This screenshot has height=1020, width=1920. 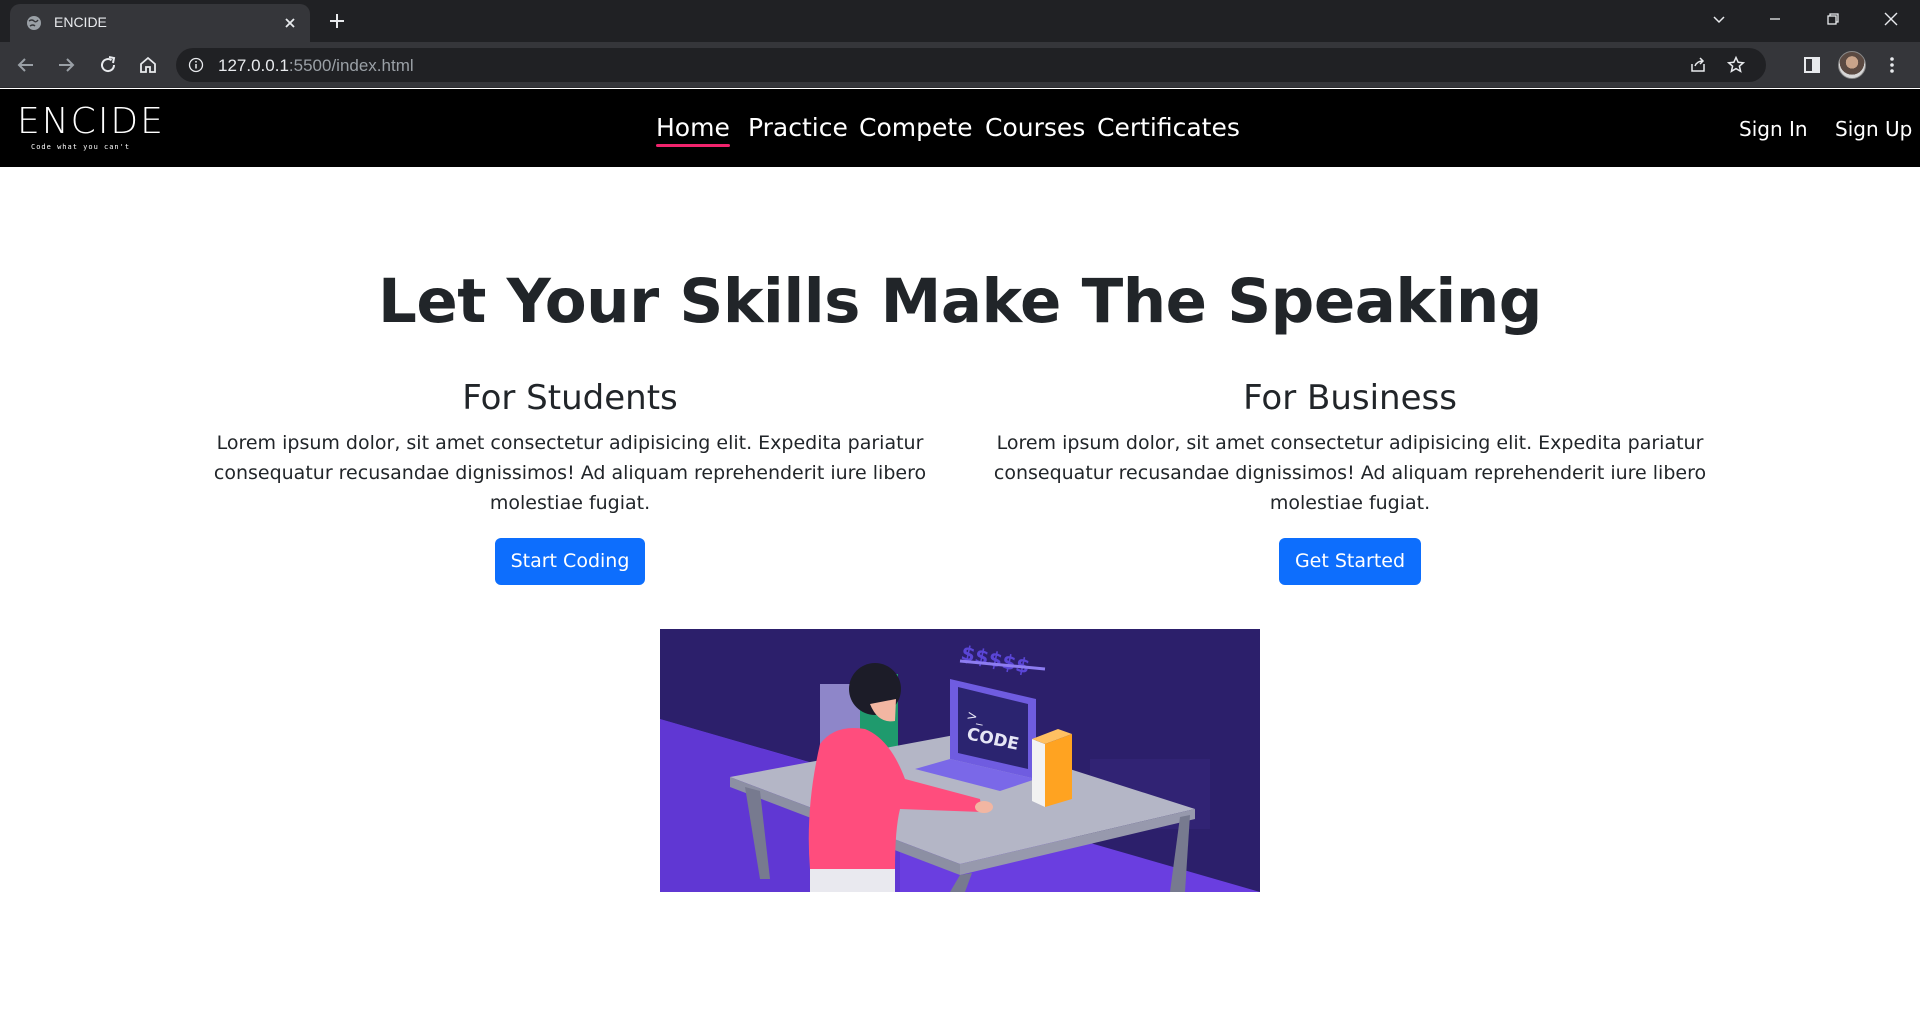 What do you see at coordinates (1873, 129) in the screenshot?
I see `sign-up-link: Sign Up` at bounding box center [1873, 129].